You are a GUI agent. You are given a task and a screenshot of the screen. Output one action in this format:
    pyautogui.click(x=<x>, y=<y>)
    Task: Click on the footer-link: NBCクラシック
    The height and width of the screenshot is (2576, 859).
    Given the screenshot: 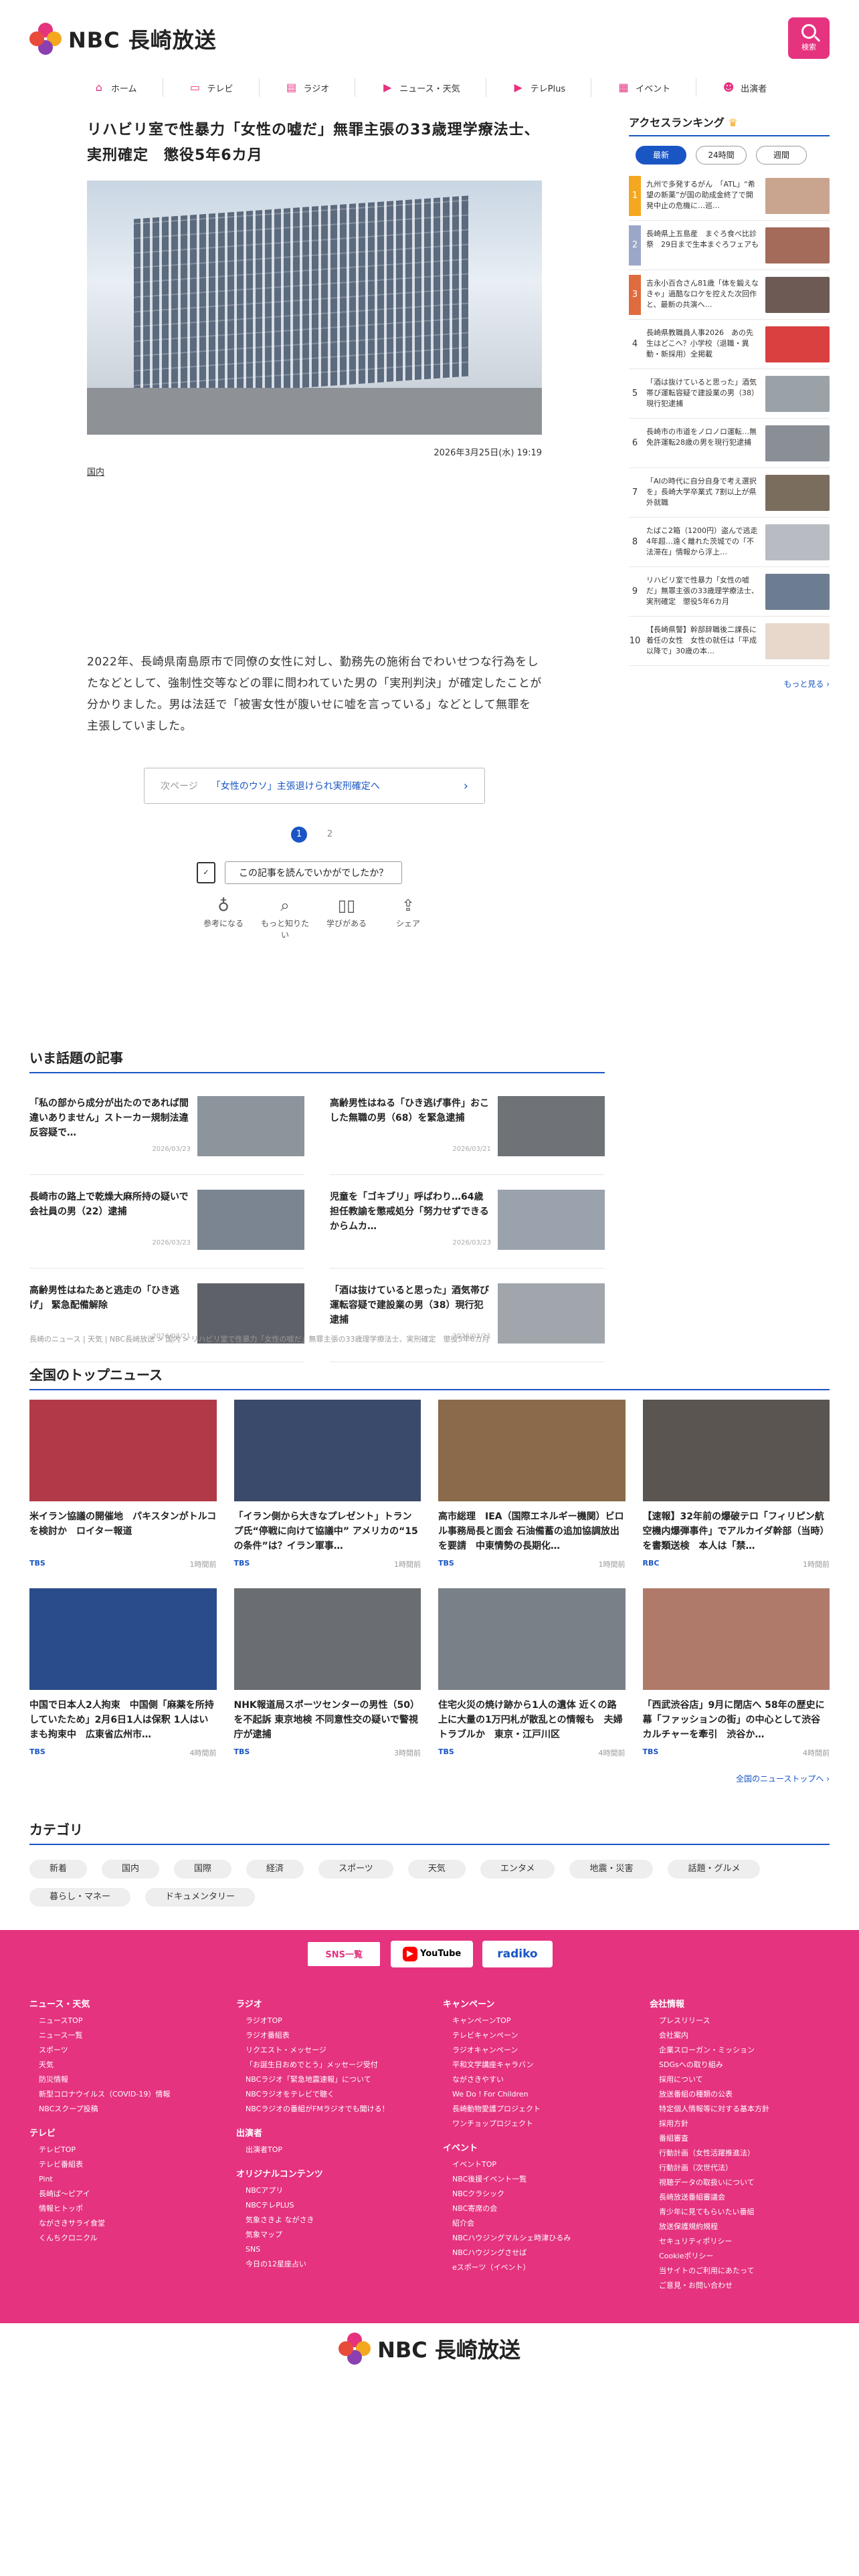 What is the action you would take?
    pyautogui.click(x=533, y=2194)
    